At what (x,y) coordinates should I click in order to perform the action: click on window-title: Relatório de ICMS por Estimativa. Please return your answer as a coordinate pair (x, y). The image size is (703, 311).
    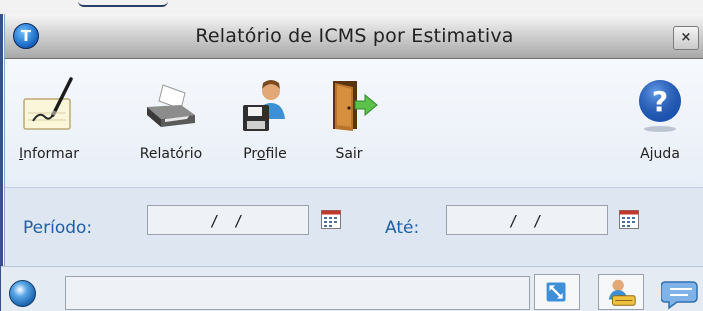
    Looking at the image, I should click on (354, 36).